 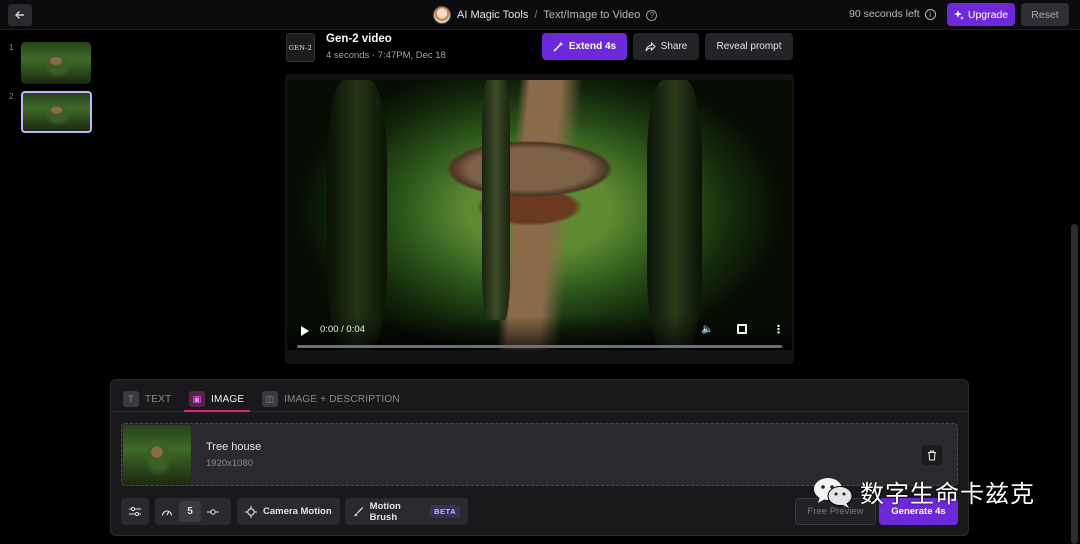 What do you see at coordinates (270, 399) in the screenshot?
I see `image-description-icon: ◫` at bounding box center [270, 399].